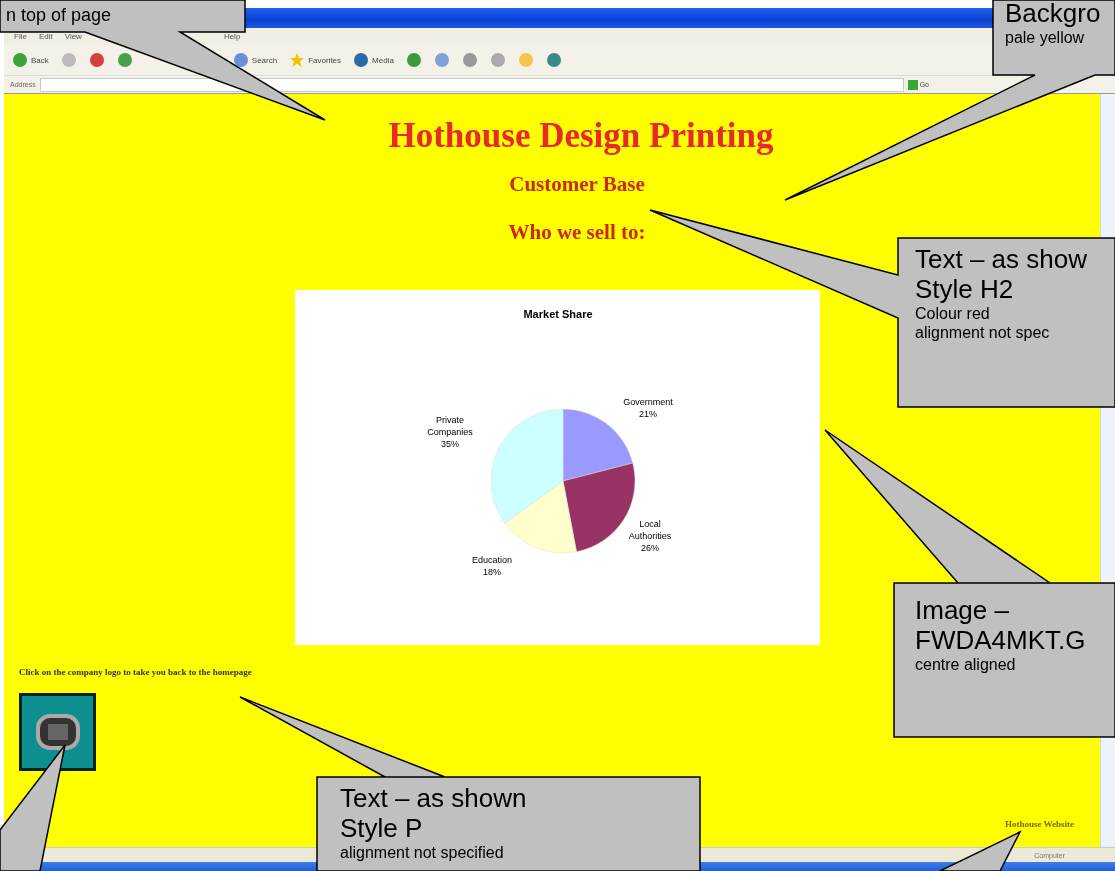 The image size is (1115, 871). I want to click on callout-text: Style H2, so click(965, 289).